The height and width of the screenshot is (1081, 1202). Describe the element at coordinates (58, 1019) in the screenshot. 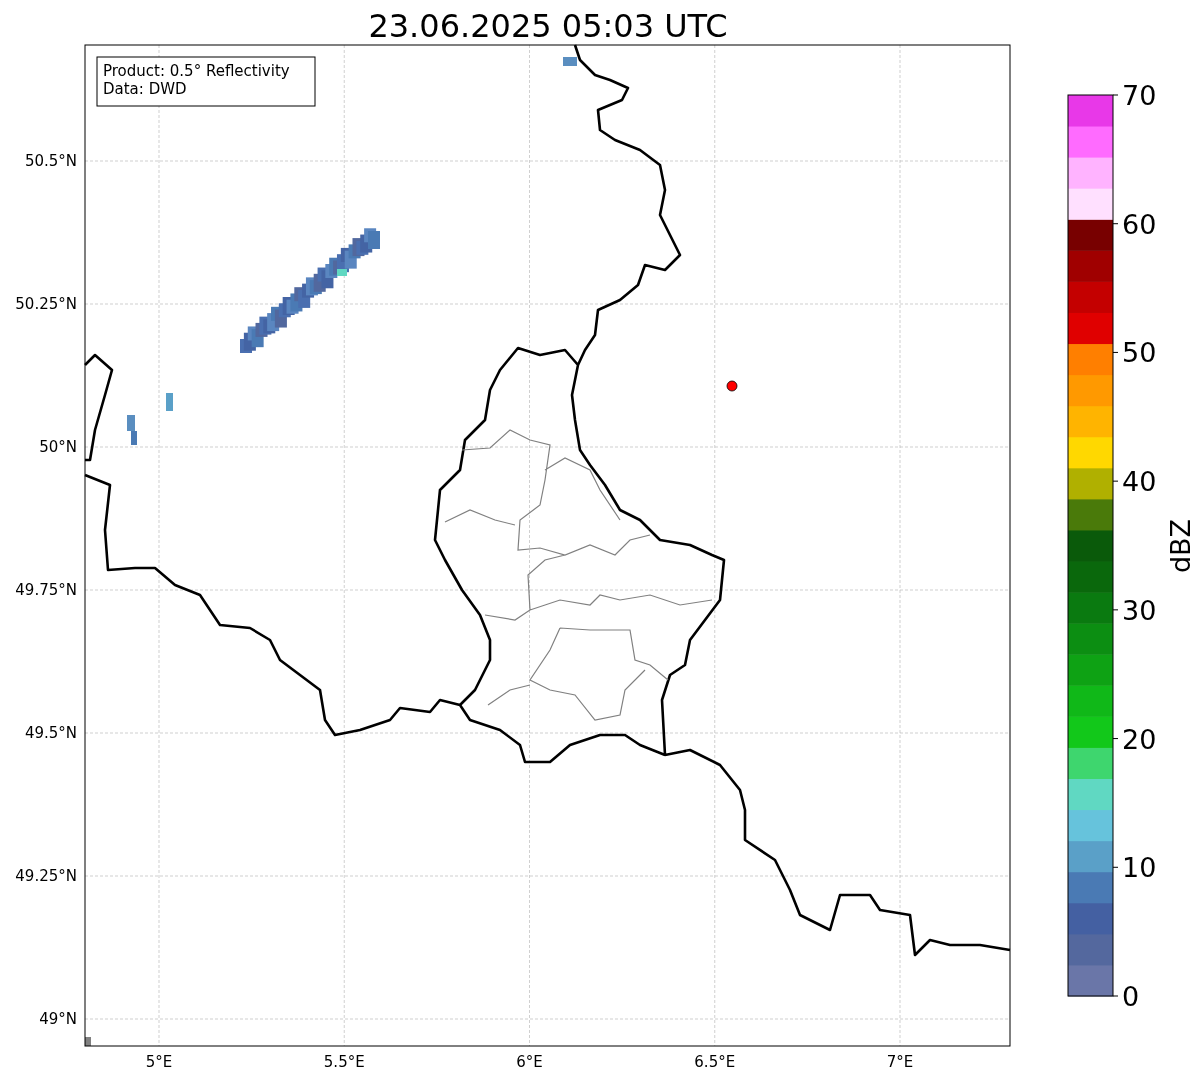

I see `latitude-label: 49°N` at that location.